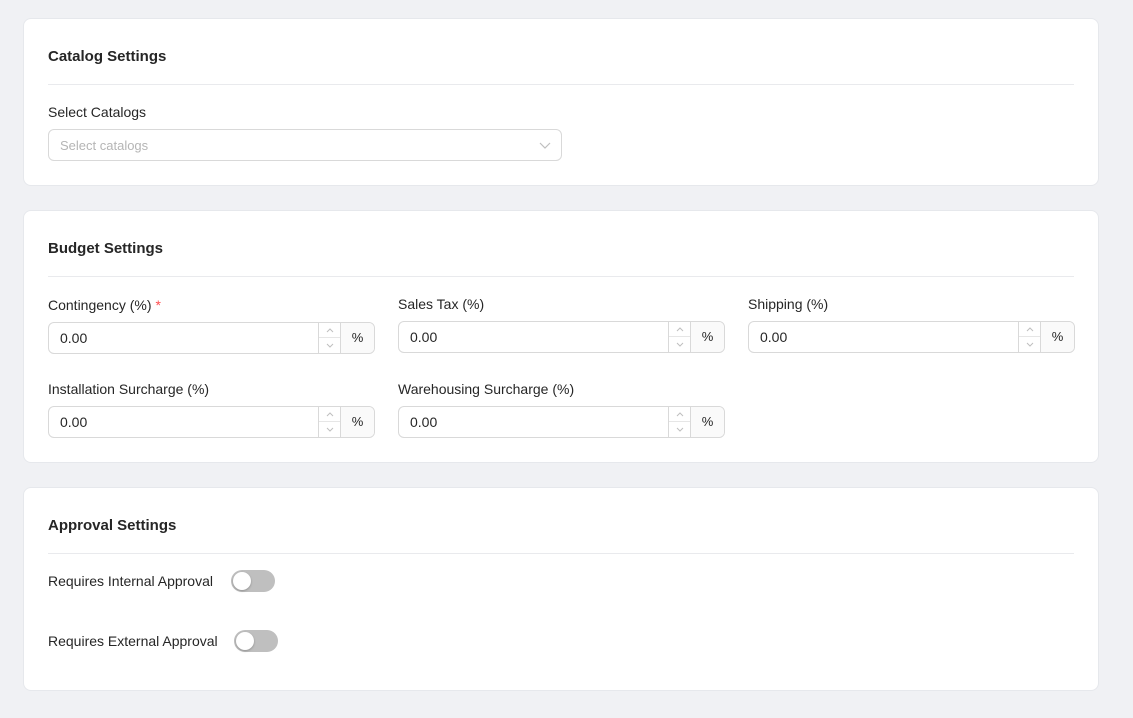 The width and height of the screenshot is (1133, 718). I want to click on warehousing-surcharge-label: Warehousing Surcharge (%), so click(486, 389).